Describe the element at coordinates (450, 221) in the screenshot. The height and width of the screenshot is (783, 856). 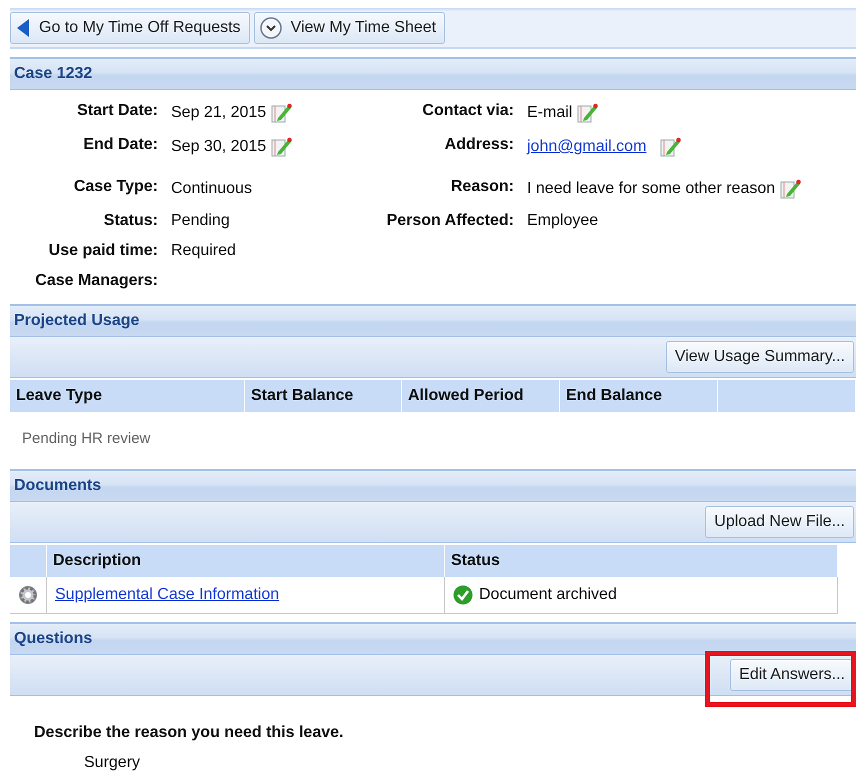
I see `field-label: Person Affected:` at that location.